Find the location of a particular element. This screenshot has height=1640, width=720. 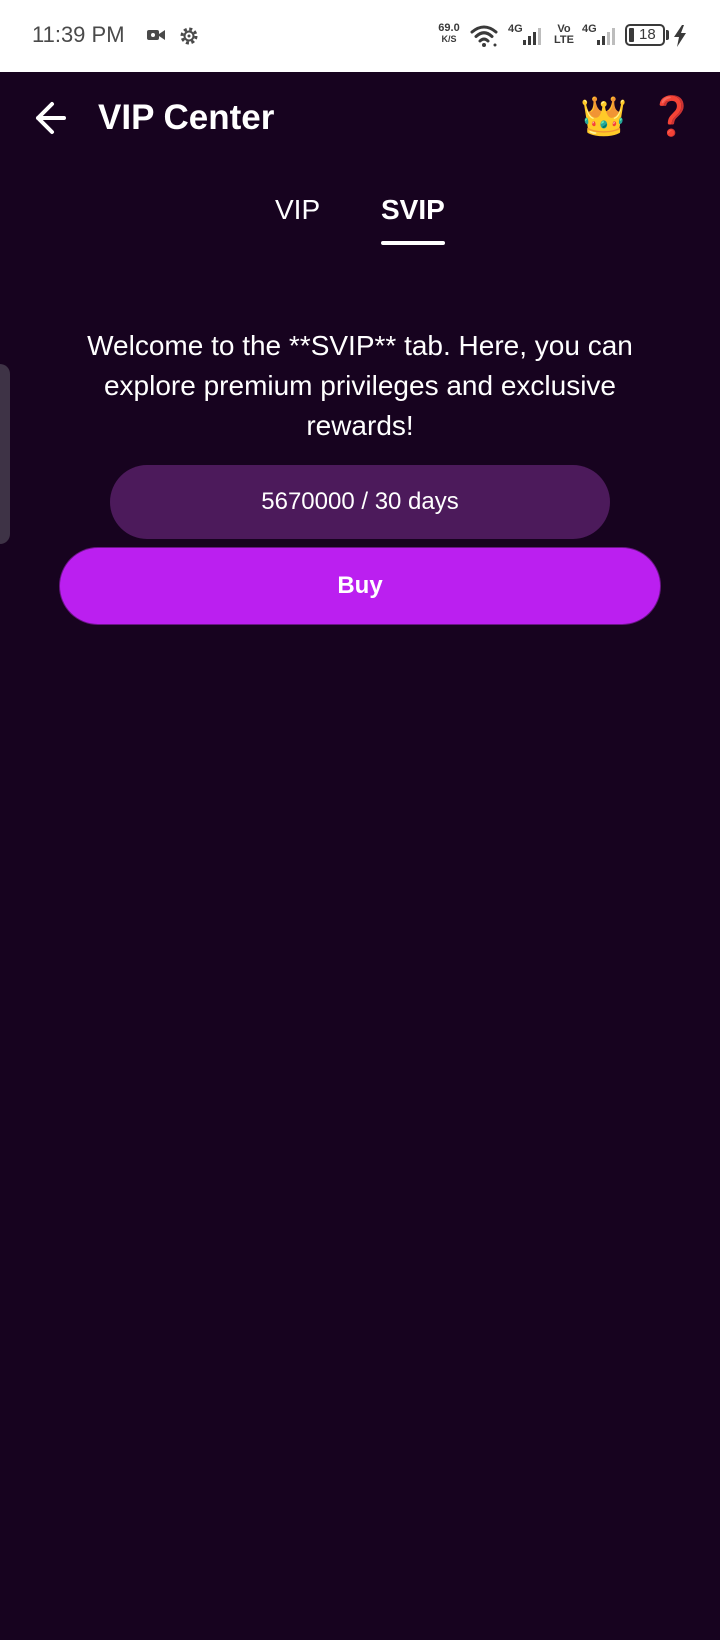

tab-active-indicator is located at coordinates (413, 243).